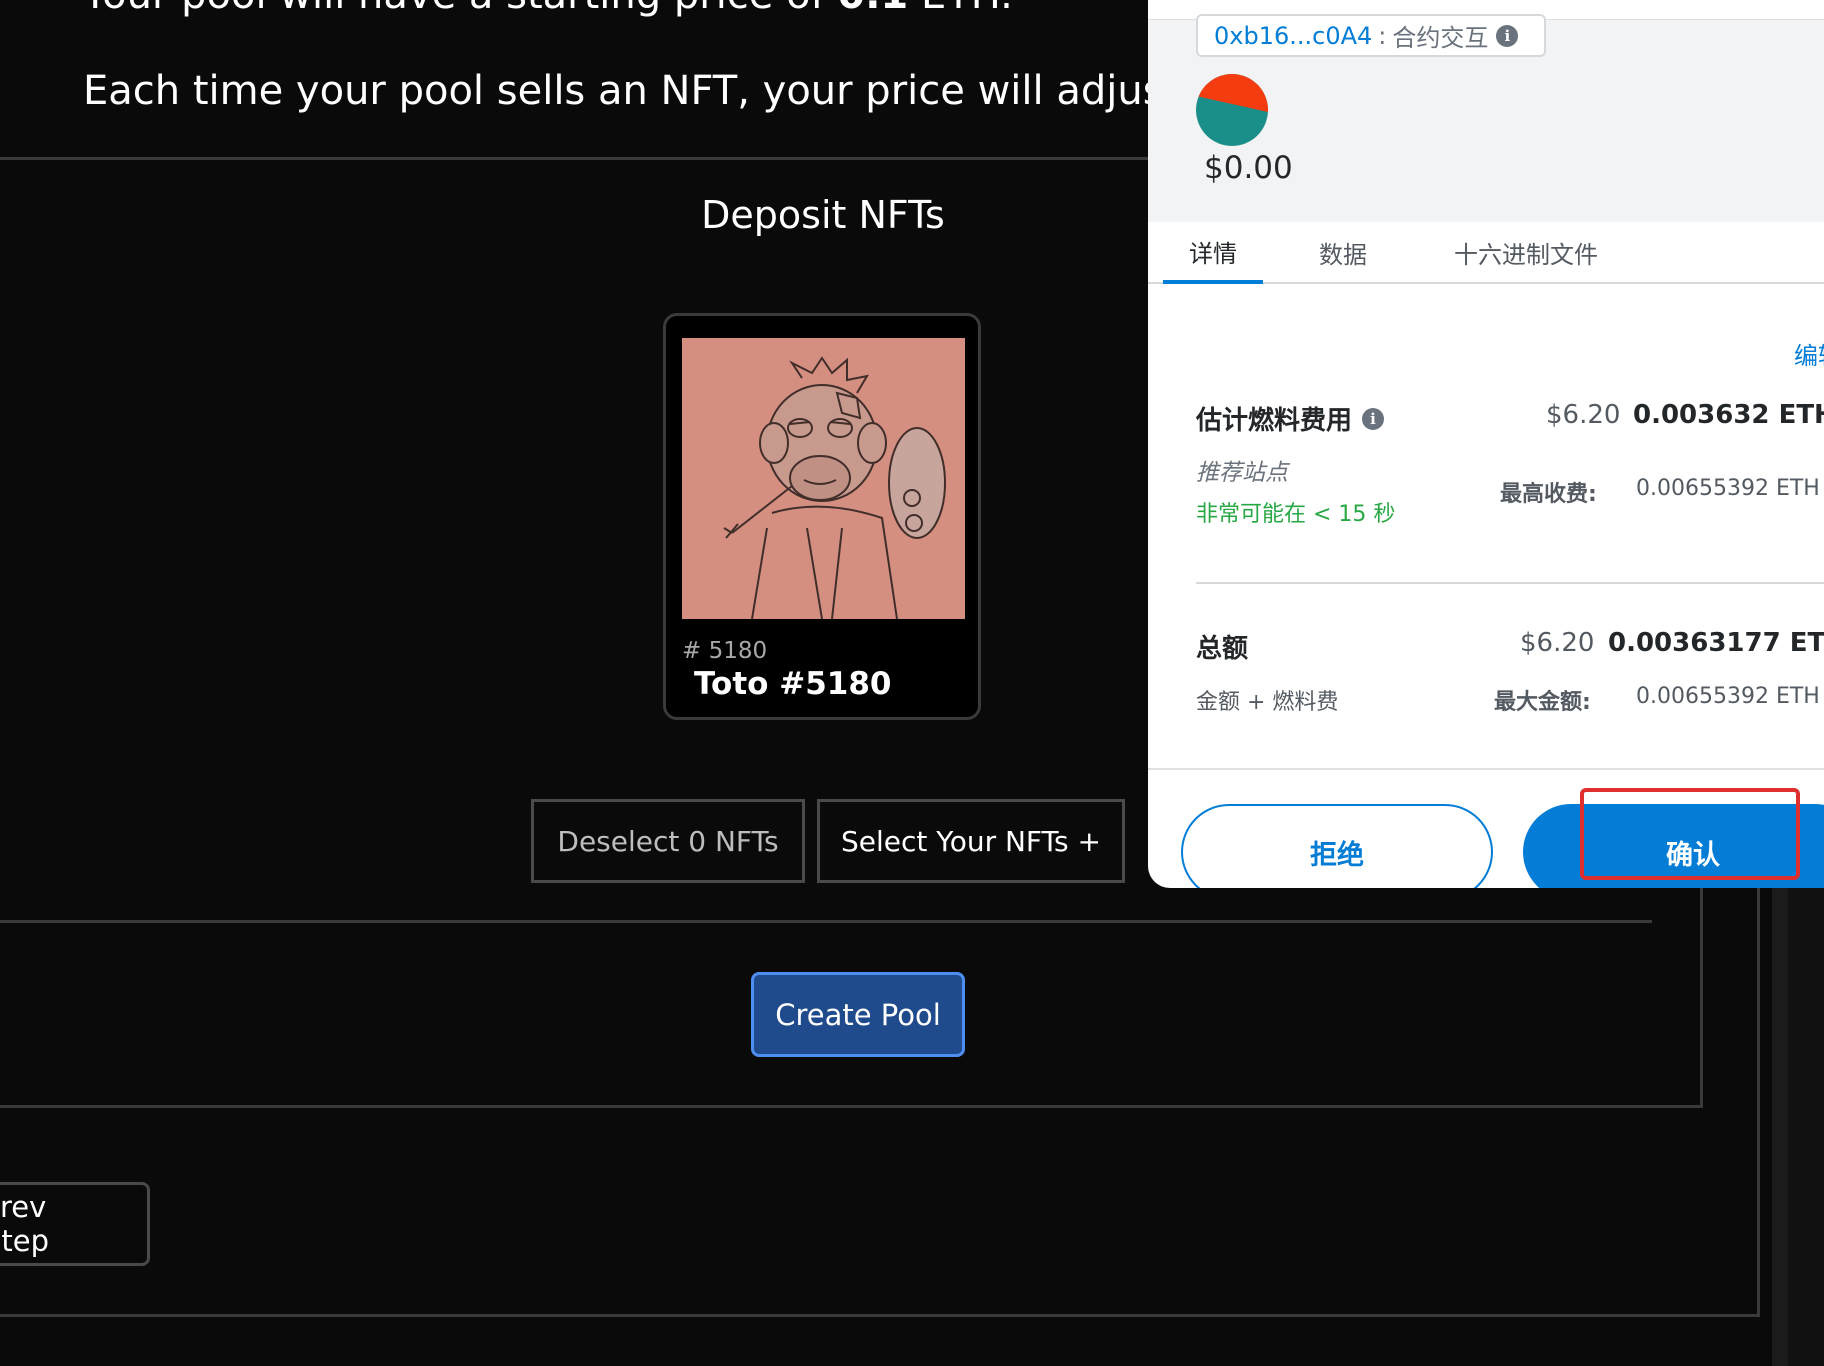 This screenshot has width=1824, height=1366. I want to click on confirm-highlight-annotation, so click(1690, 834).